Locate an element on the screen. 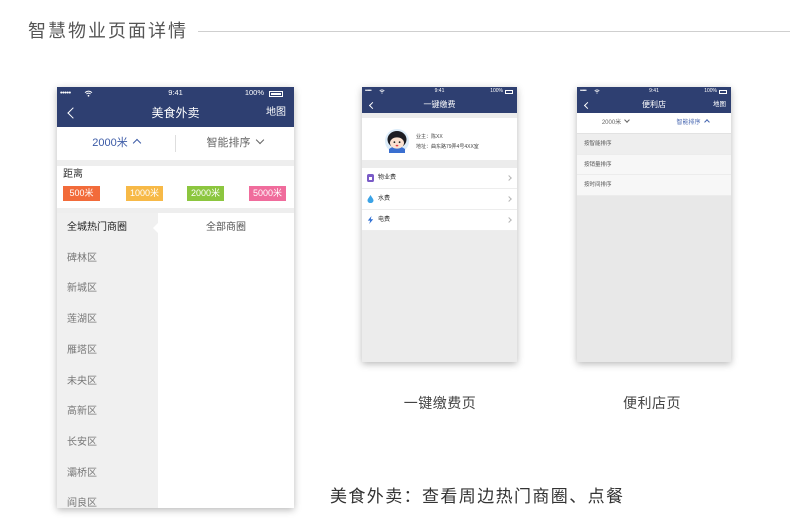 This screenshot has width=790, height=530. payment-item-label: 电费 is located at coordinates (384, 220).